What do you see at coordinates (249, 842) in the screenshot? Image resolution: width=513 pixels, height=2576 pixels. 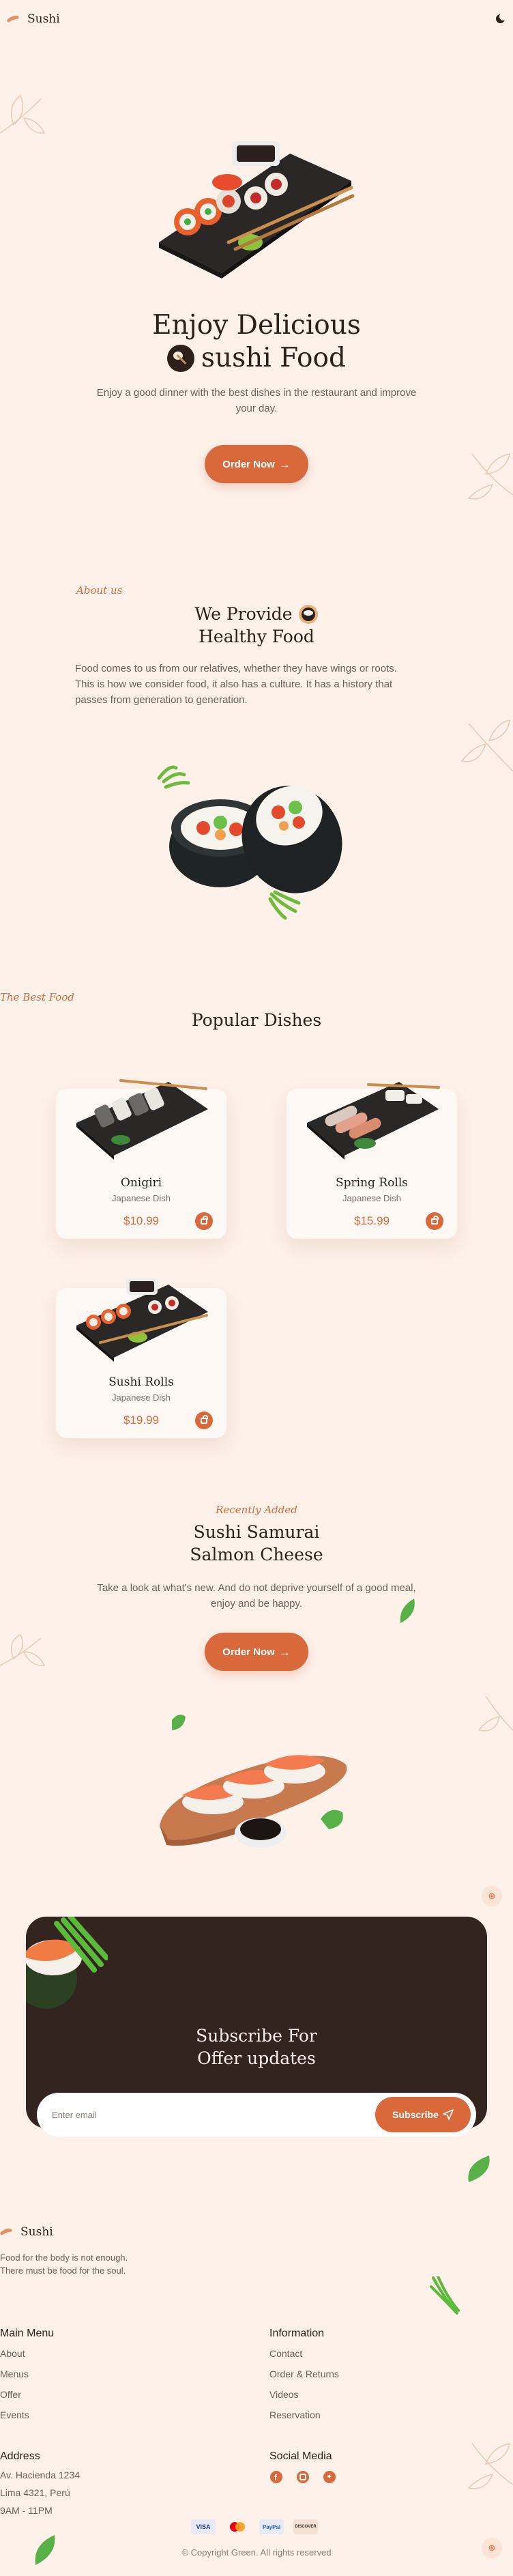 I see `sushi-rolls-image` at bounding box center [249, 842].